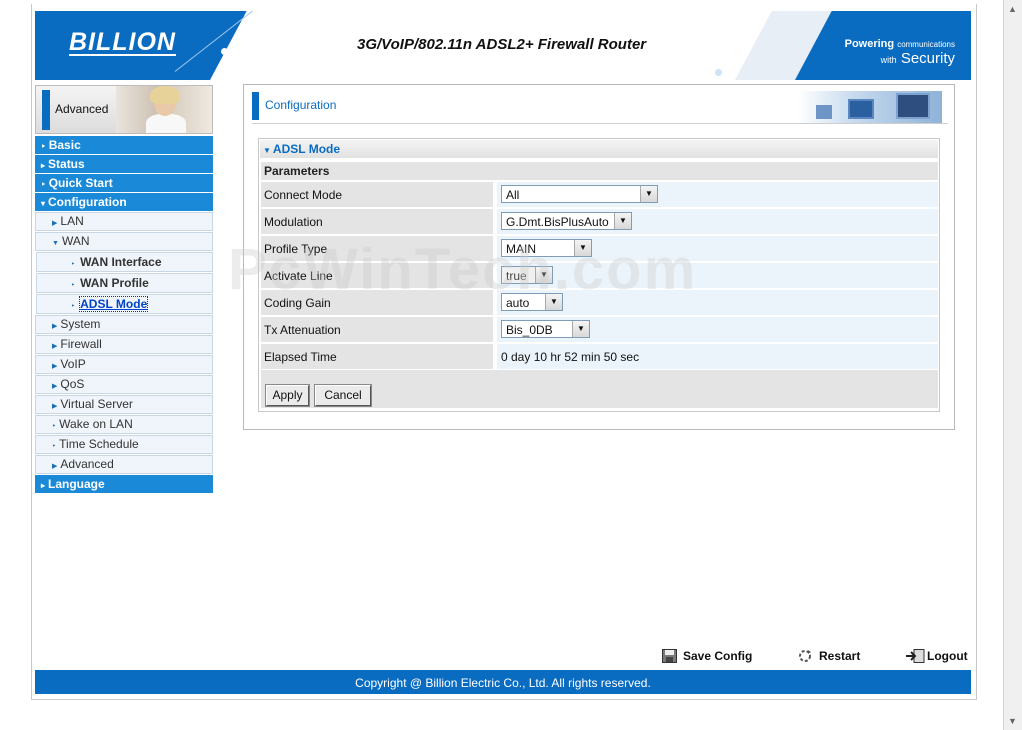 The width and height of the screenshot is (1022, 730). Describe the element at coordinates (717, 194) in the screenshot. I see `row-value-cell: All ▼` at that location.